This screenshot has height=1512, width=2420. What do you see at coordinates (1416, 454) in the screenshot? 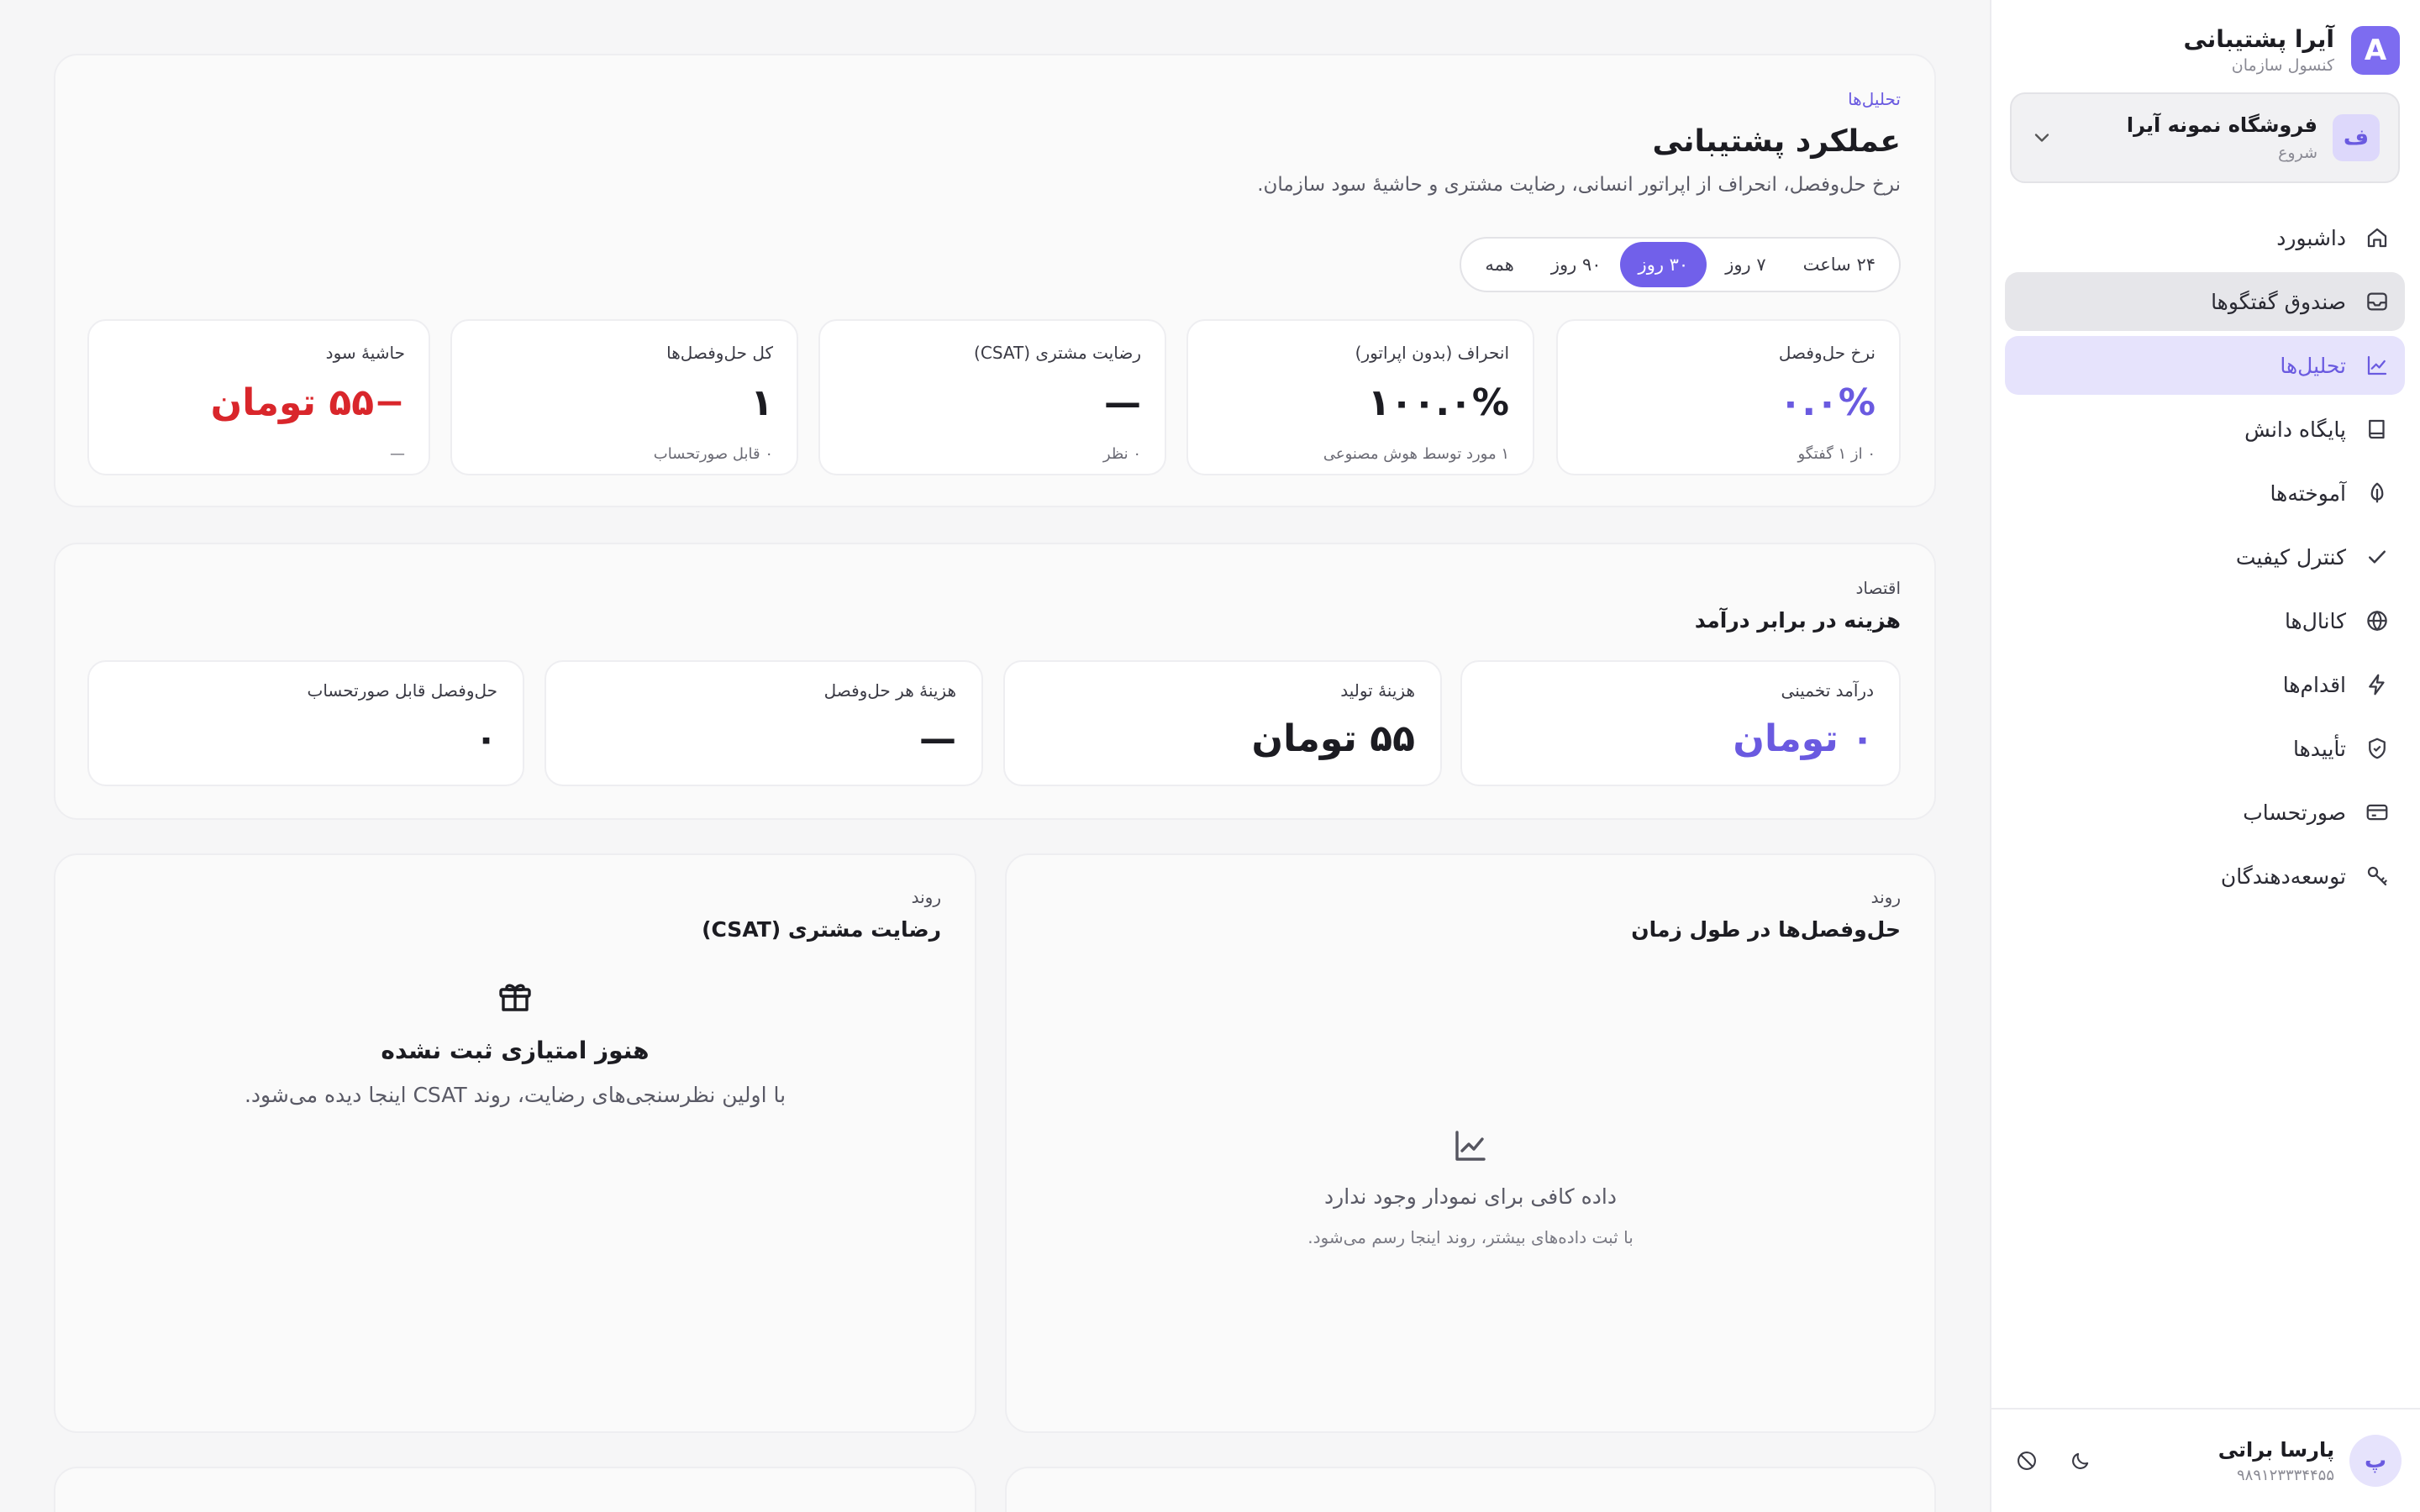
I see `kpi-sub: ۱ مورد توسط هوش مصنوعی` at bounding box center [1416, 454].